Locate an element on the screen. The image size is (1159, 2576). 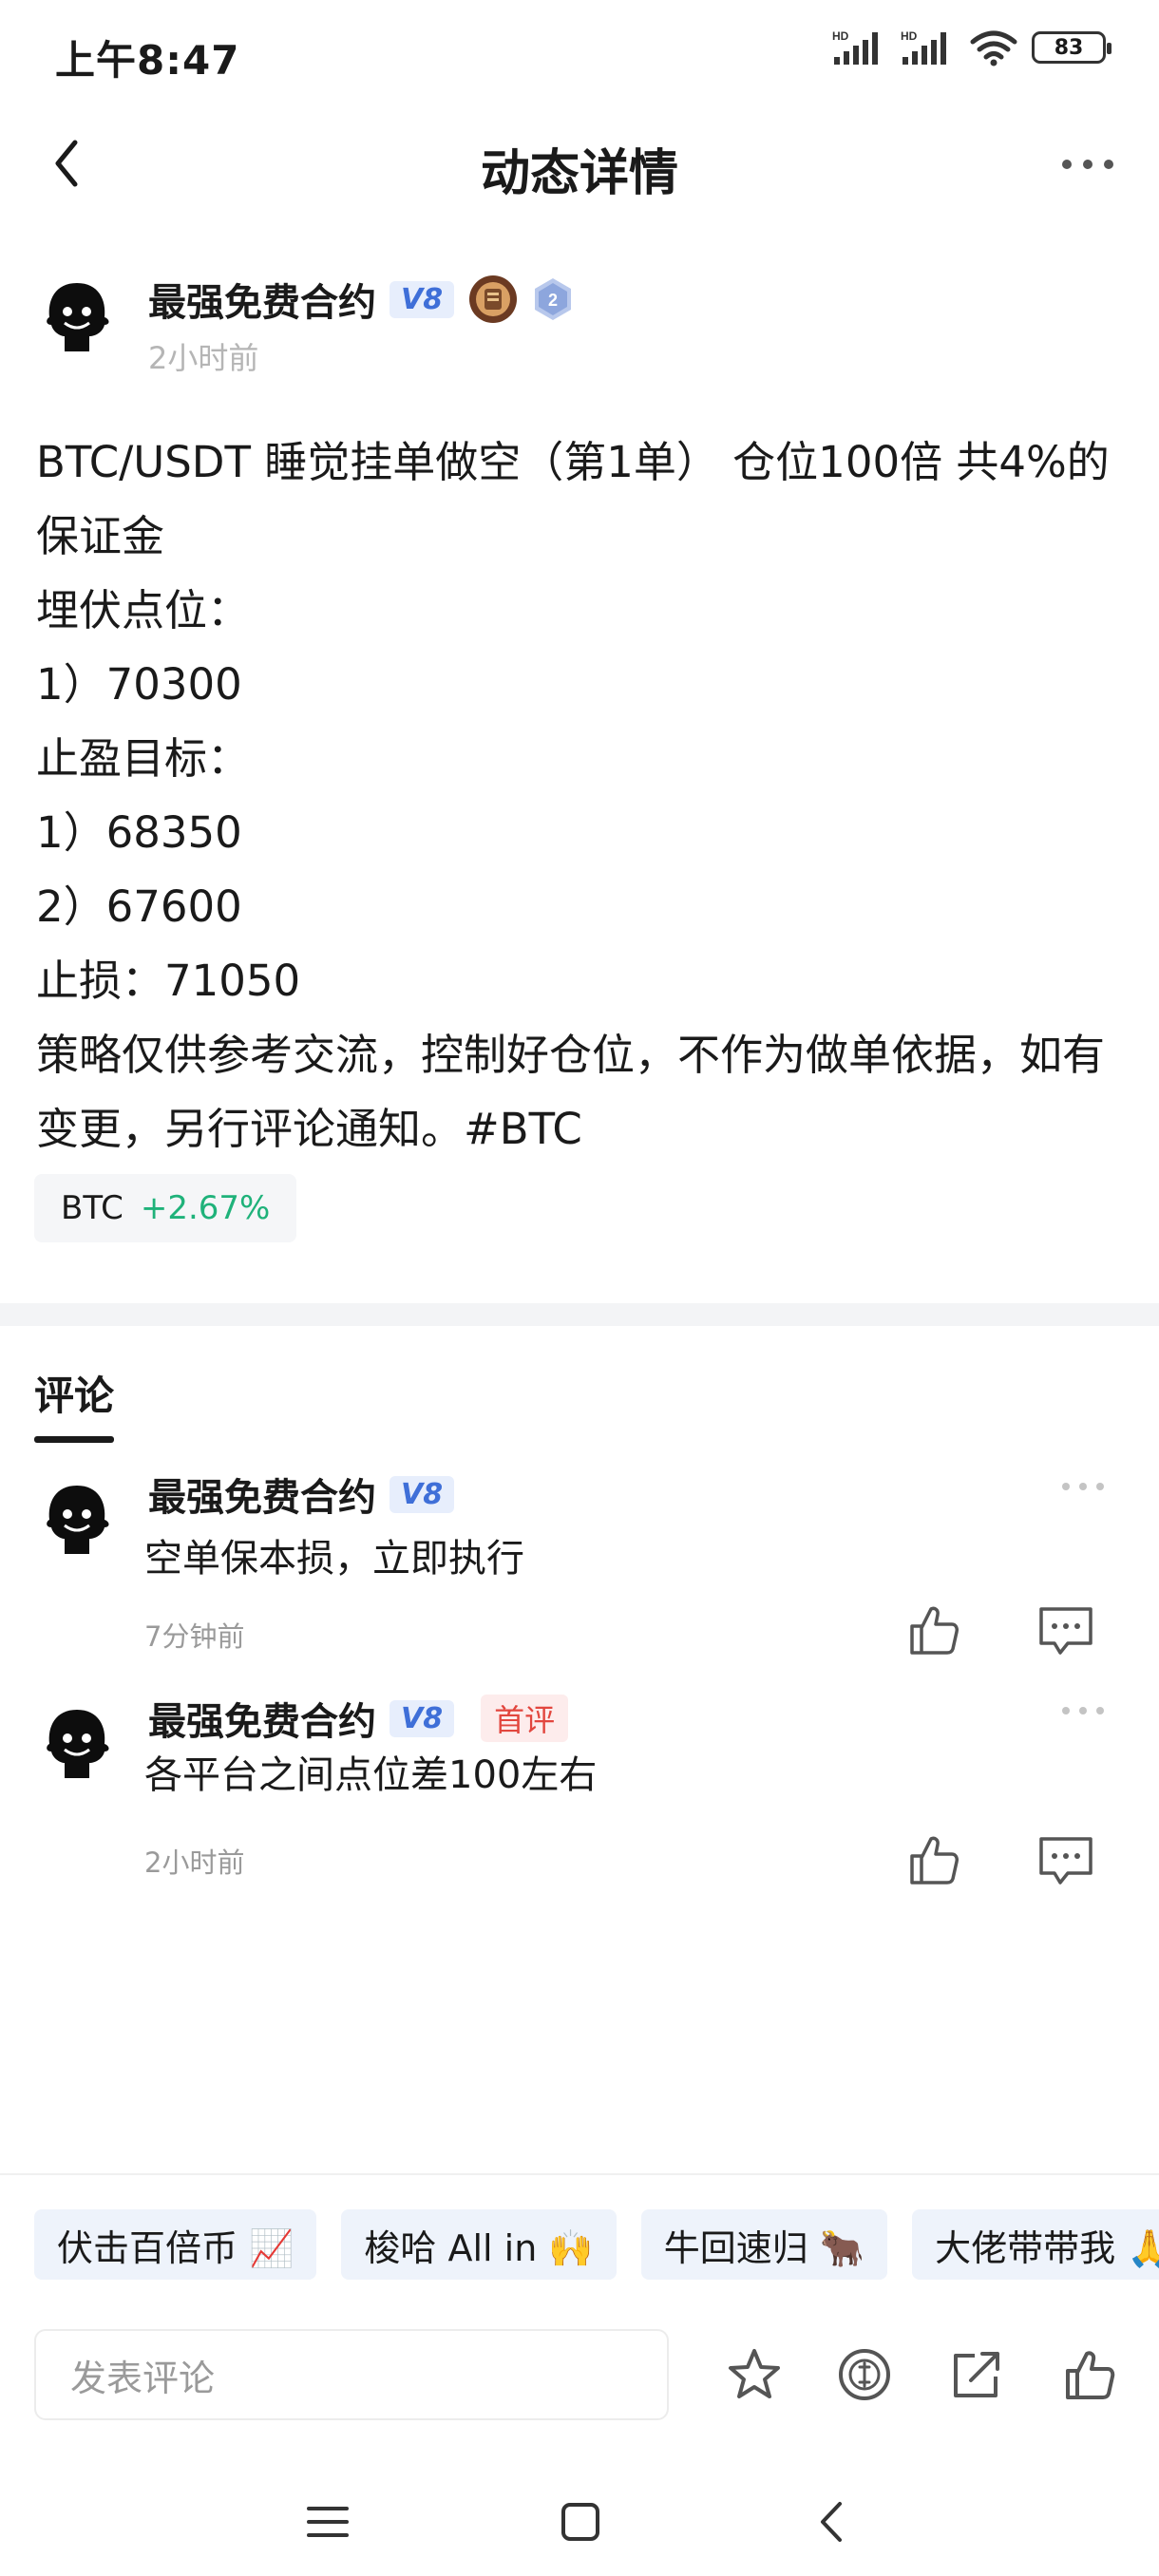
star-icon is located at coordinates (754, 2373).